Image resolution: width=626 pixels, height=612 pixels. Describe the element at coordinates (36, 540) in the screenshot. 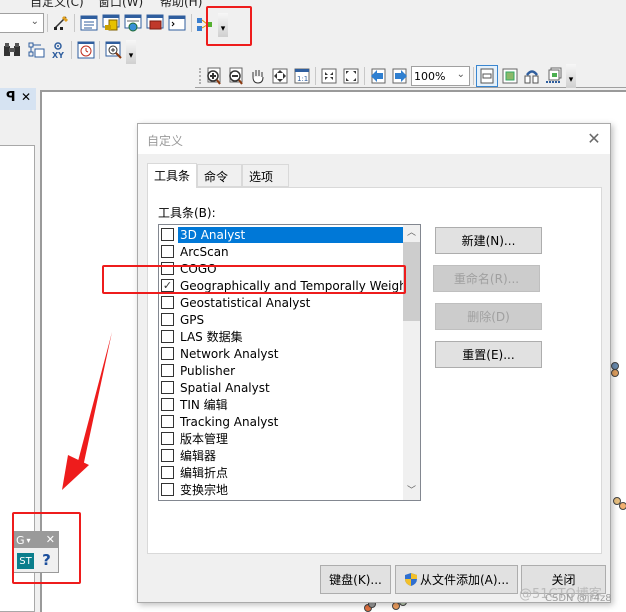

I see `floating-toolbar-titlebar: G ▾ ✕` at that location.